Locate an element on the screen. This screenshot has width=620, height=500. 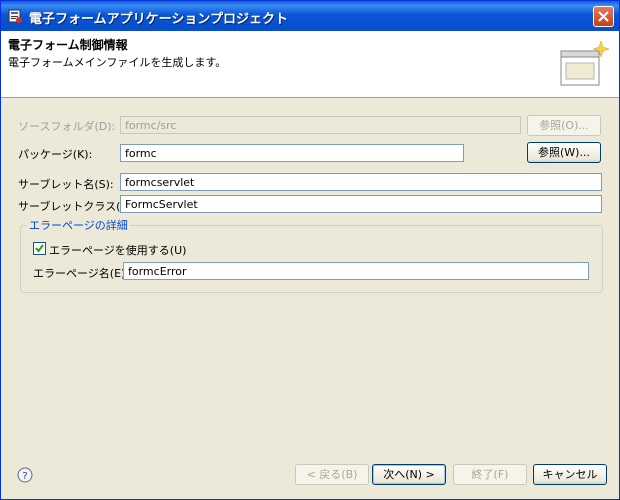
application-icon is located at coordinates (15, 16).